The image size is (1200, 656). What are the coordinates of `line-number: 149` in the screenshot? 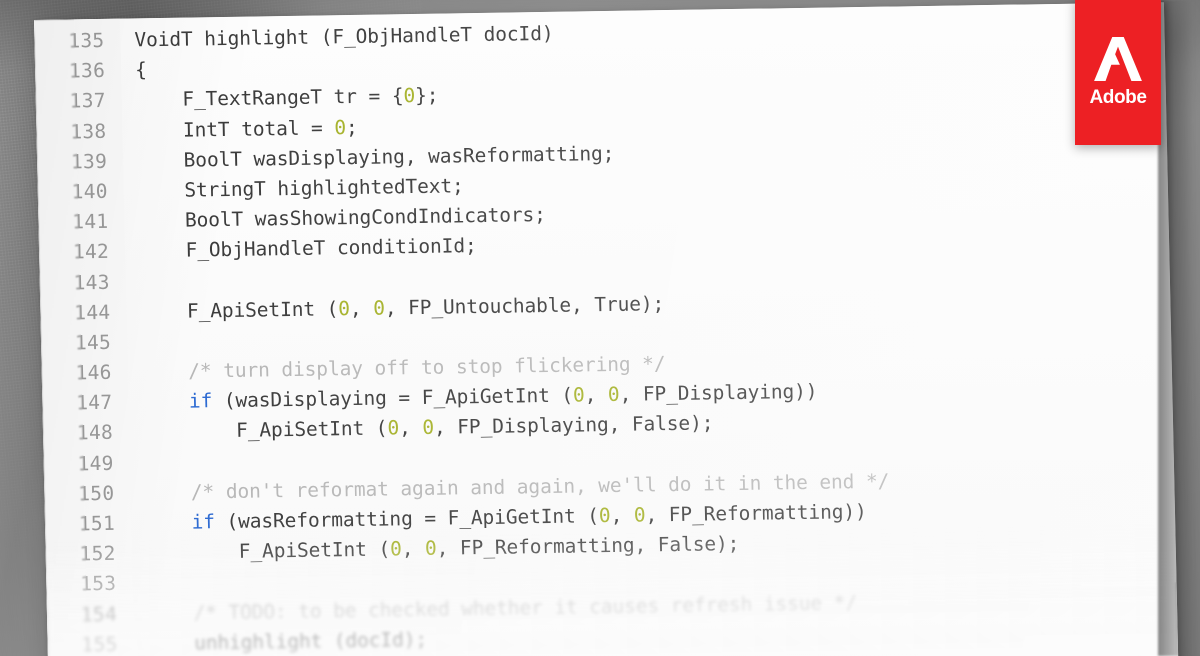 It's located at (95, 463).